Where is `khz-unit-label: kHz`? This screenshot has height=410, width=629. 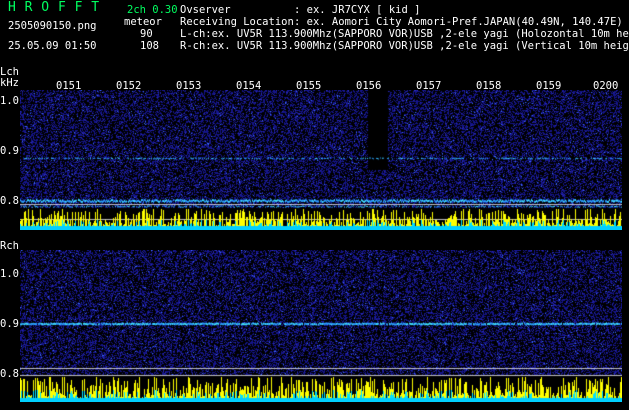 khz-unit-label: kHz is located at coordinates (9, 83).